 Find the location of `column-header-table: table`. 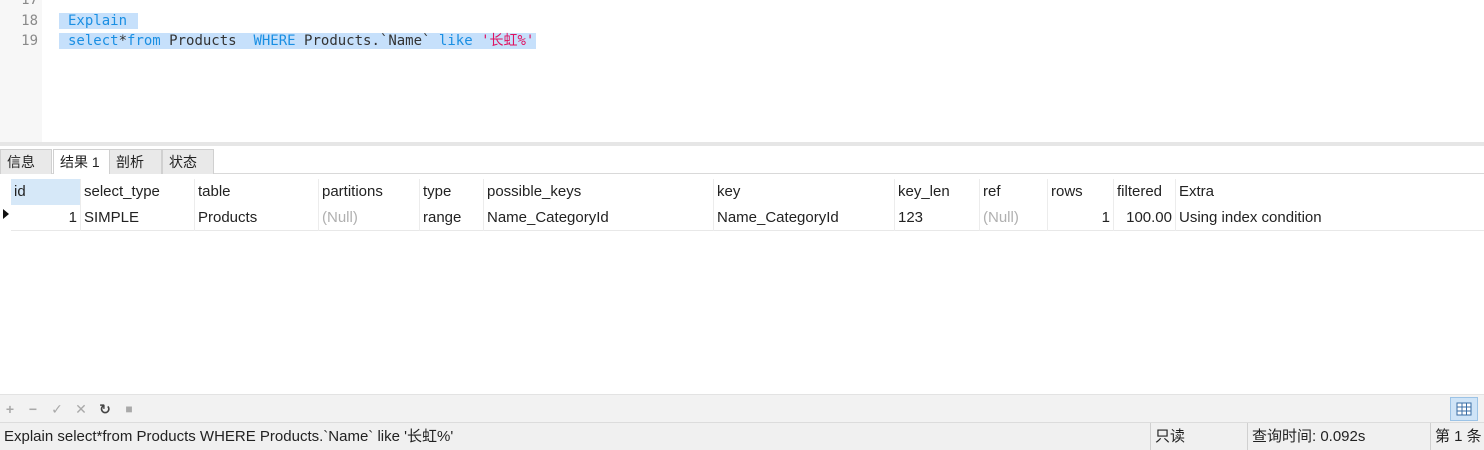

column-header-table: table is located at coordinates (257, 192).